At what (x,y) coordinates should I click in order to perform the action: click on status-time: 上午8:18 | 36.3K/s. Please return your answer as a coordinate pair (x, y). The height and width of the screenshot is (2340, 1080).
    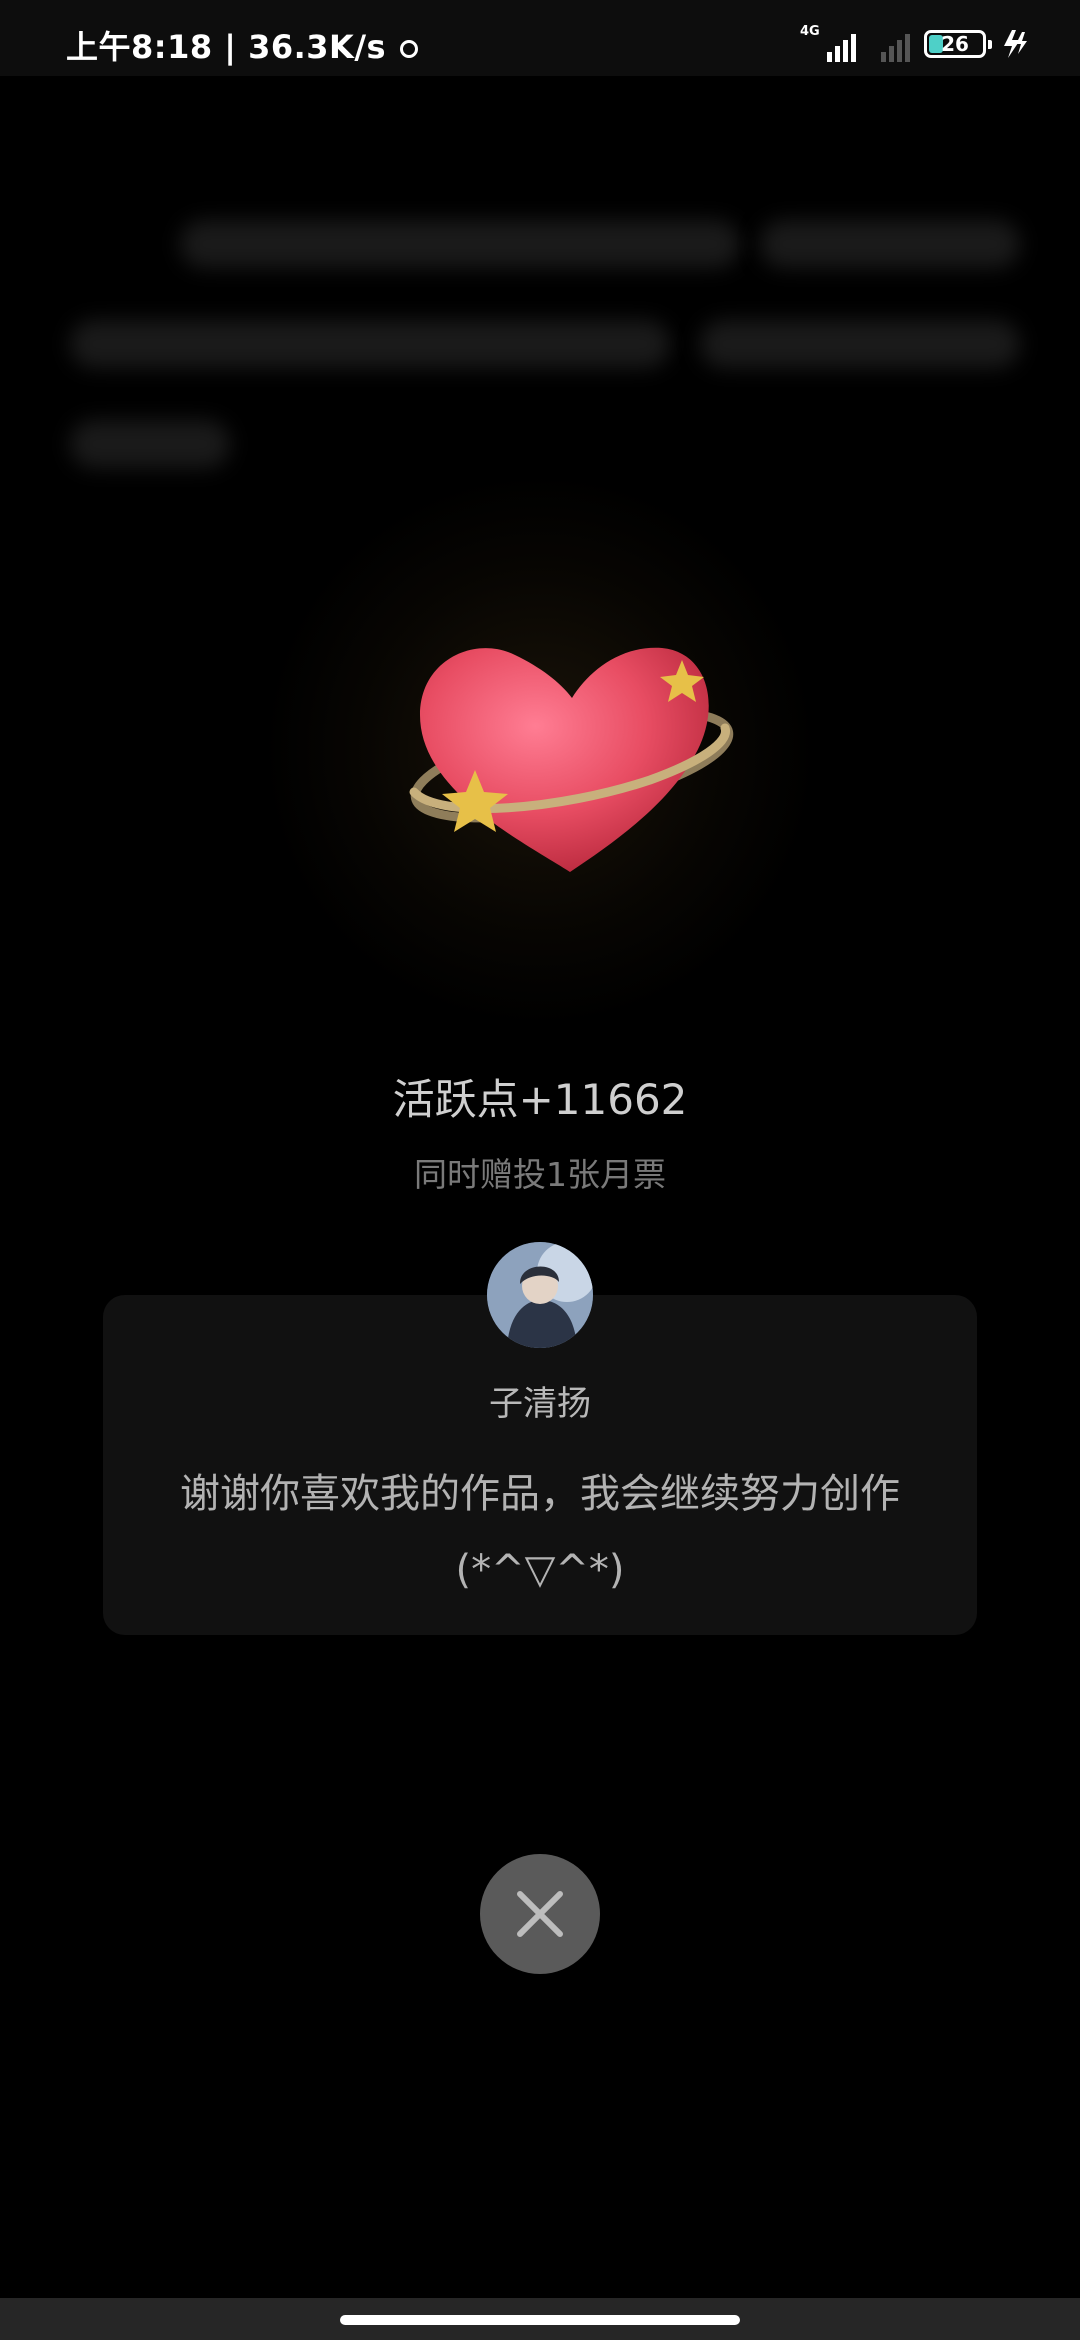
    Looking at the image, I should click on (242, 45).